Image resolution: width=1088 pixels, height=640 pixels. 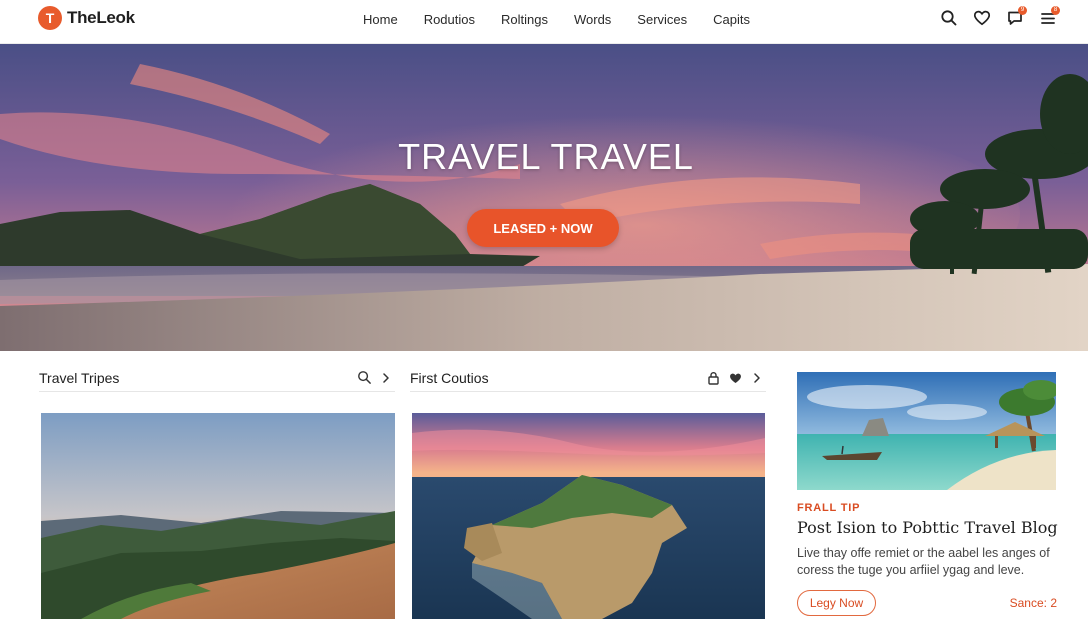 I want to click on card-title: Travel Tripes, so click(x=79, y=377).